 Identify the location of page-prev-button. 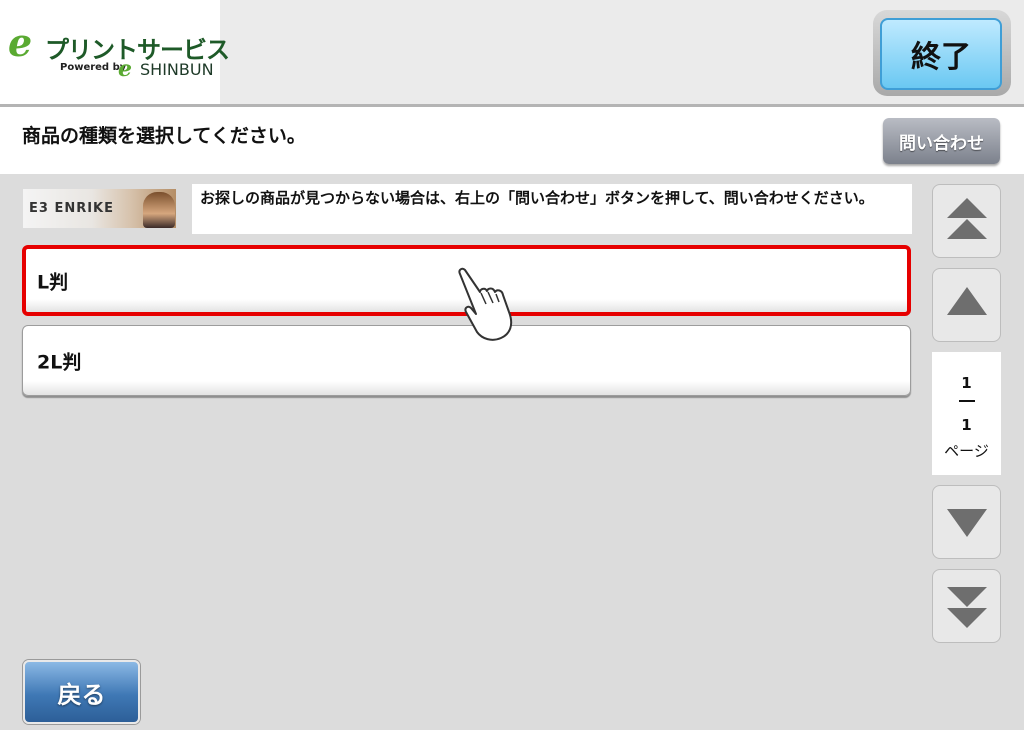
(966, 305).